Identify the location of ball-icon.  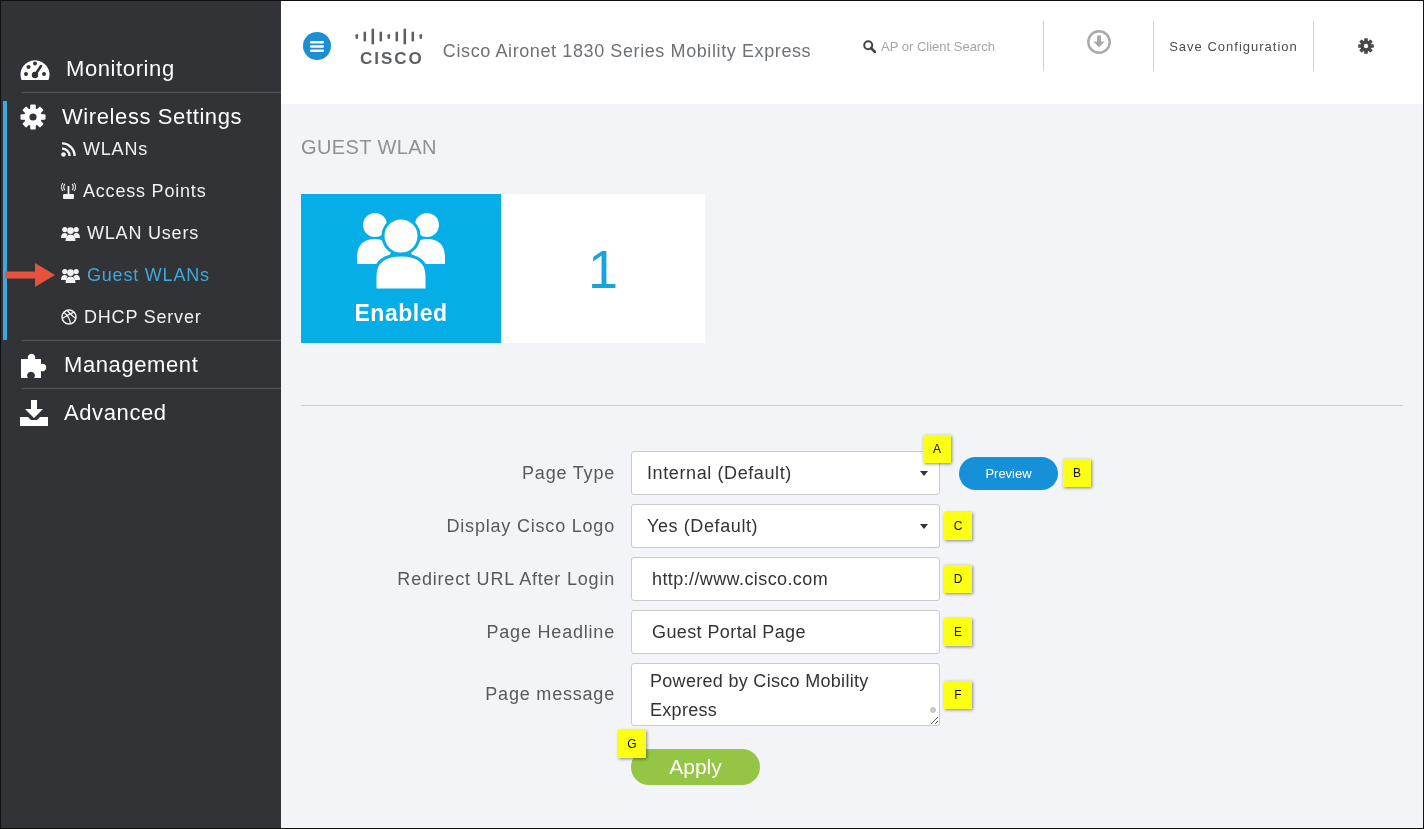
(69, 317).